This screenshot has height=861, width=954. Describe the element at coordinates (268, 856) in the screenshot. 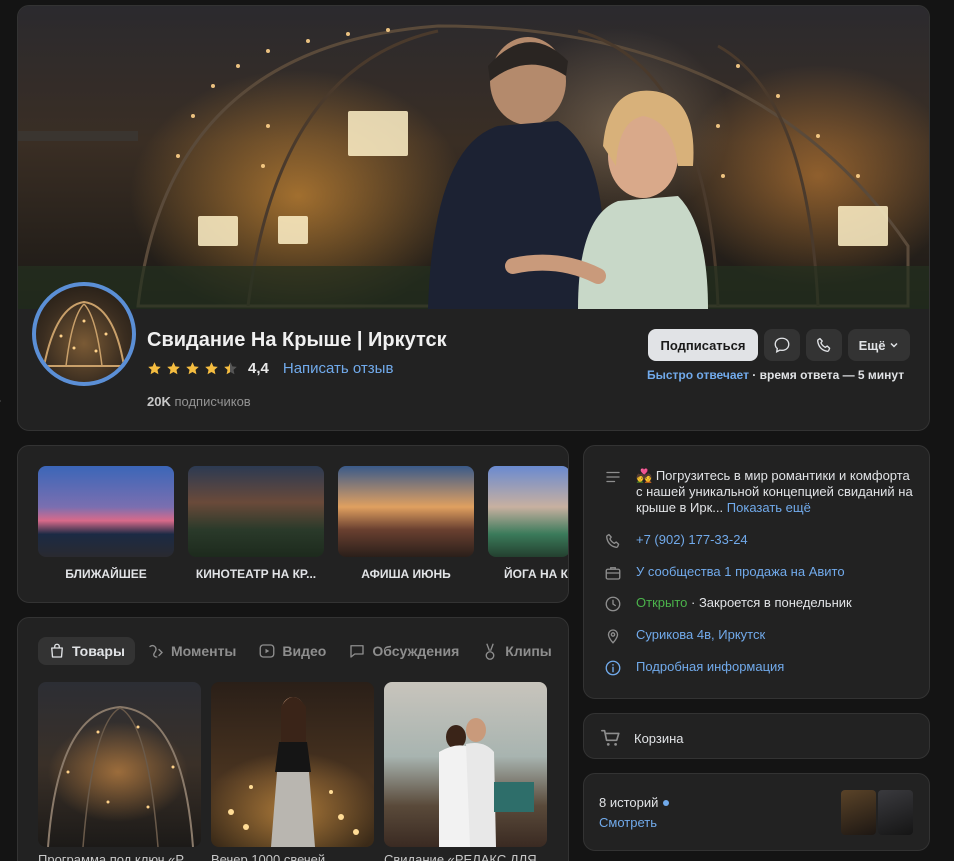

I see `product-title: Вечер 1000 свечей` at that location.